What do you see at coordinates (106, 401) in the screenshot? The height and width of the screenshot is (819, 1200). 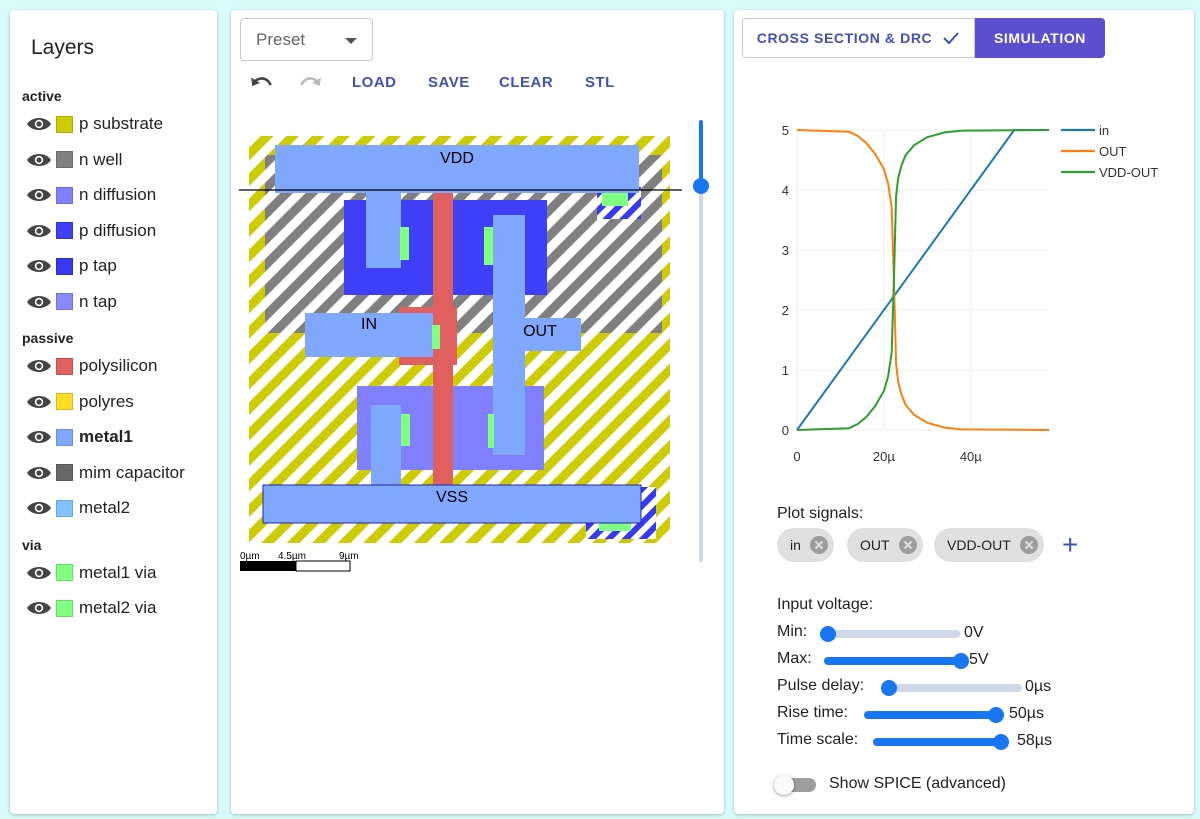 I see `layer-name: polyres` at bounding box center [106, 401].